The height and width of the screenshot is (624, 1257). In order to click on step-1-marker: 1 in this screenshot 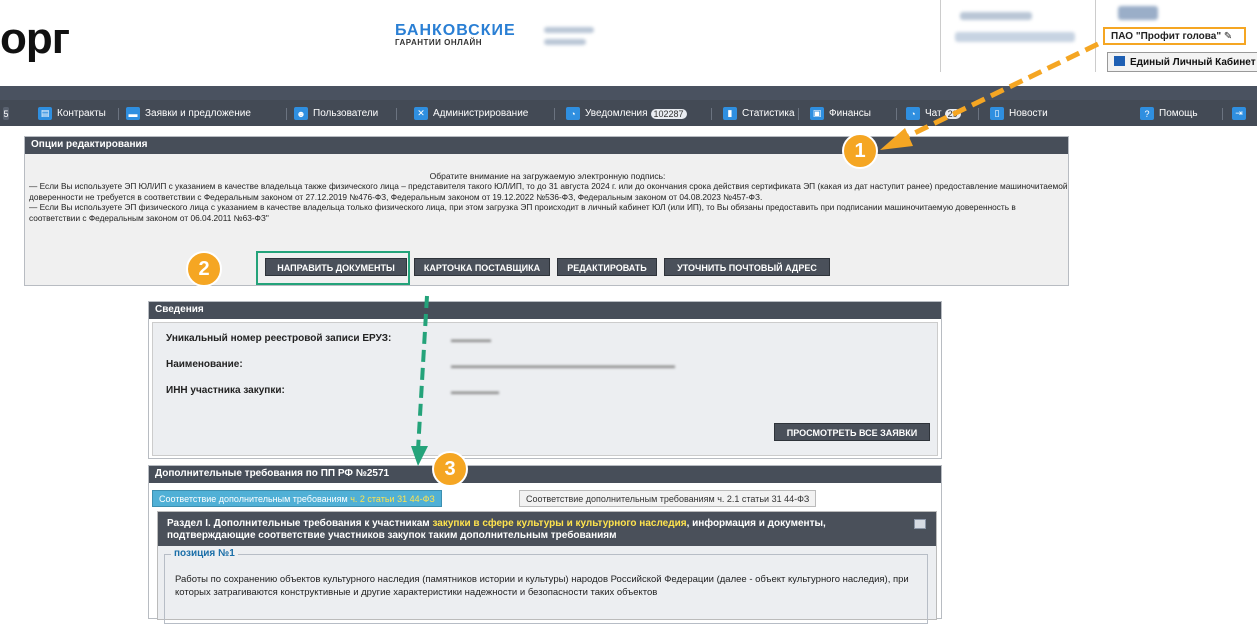, I will do `click(860, 151)`.